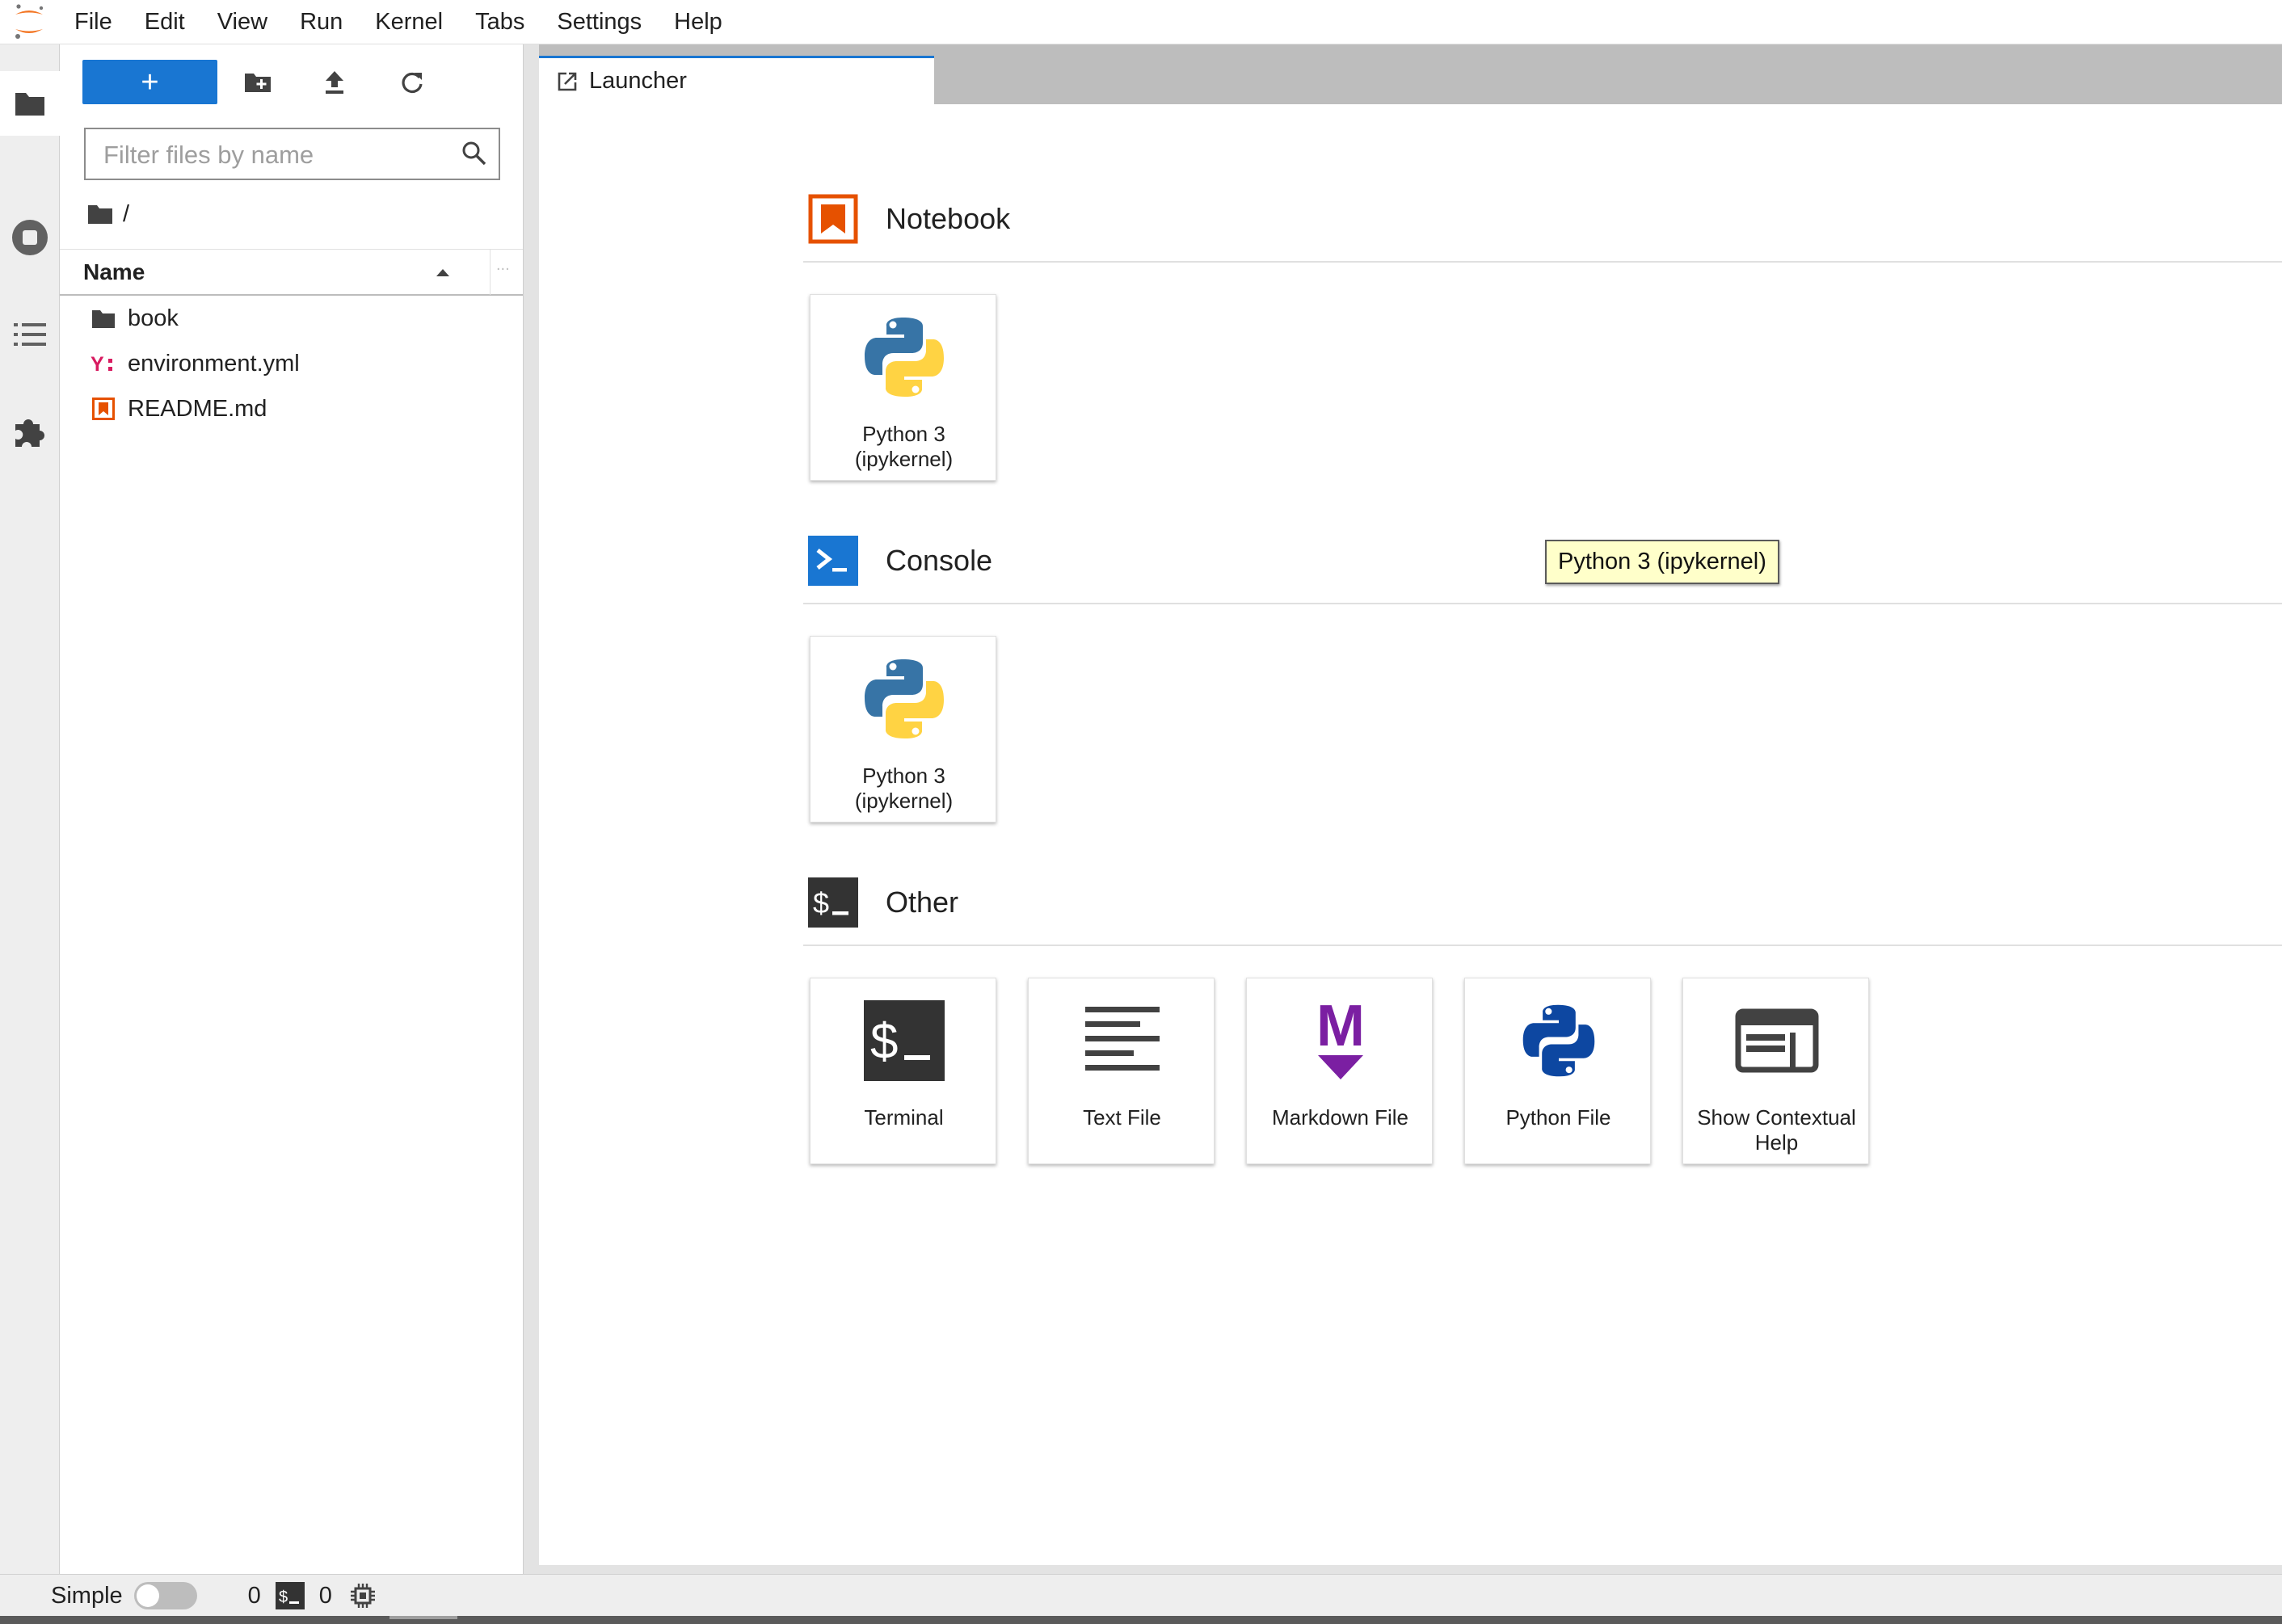 This screenshot has height=1624, width=2282. What do you see at coordinates (1122, 1117) in the screenshot?
I see `card-label: Text File` at bounding box center [1122, 1117].